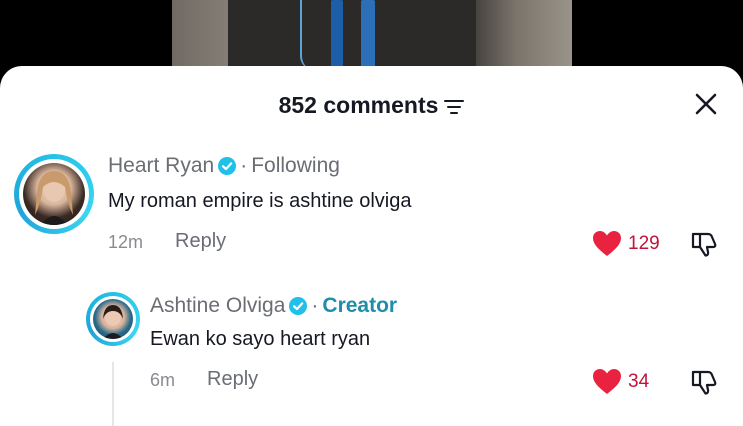 Image resolution: width=743 pixels, height=426 pixels. Describe the element at coordinates (126, 242) in the screenshot. I see `comment-time: 12m` at that location.